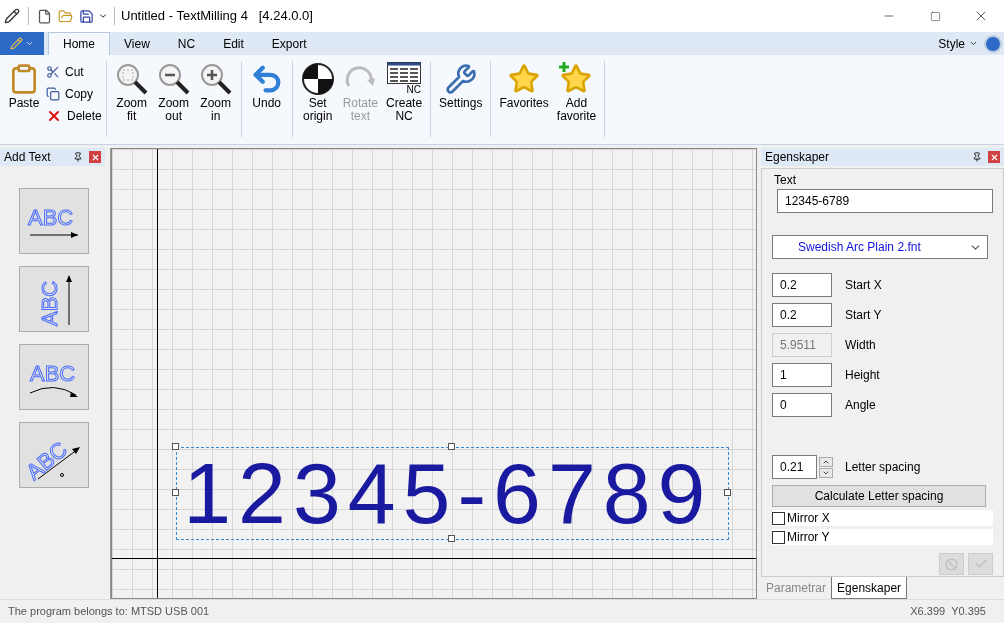 Image resolution: width=1004 pixels, height=623 pixels. What do you see at coordinates (404, 99) in the screenshot?
I see `ribbon-button: NC Create NC` at bounding box center [404, 99].